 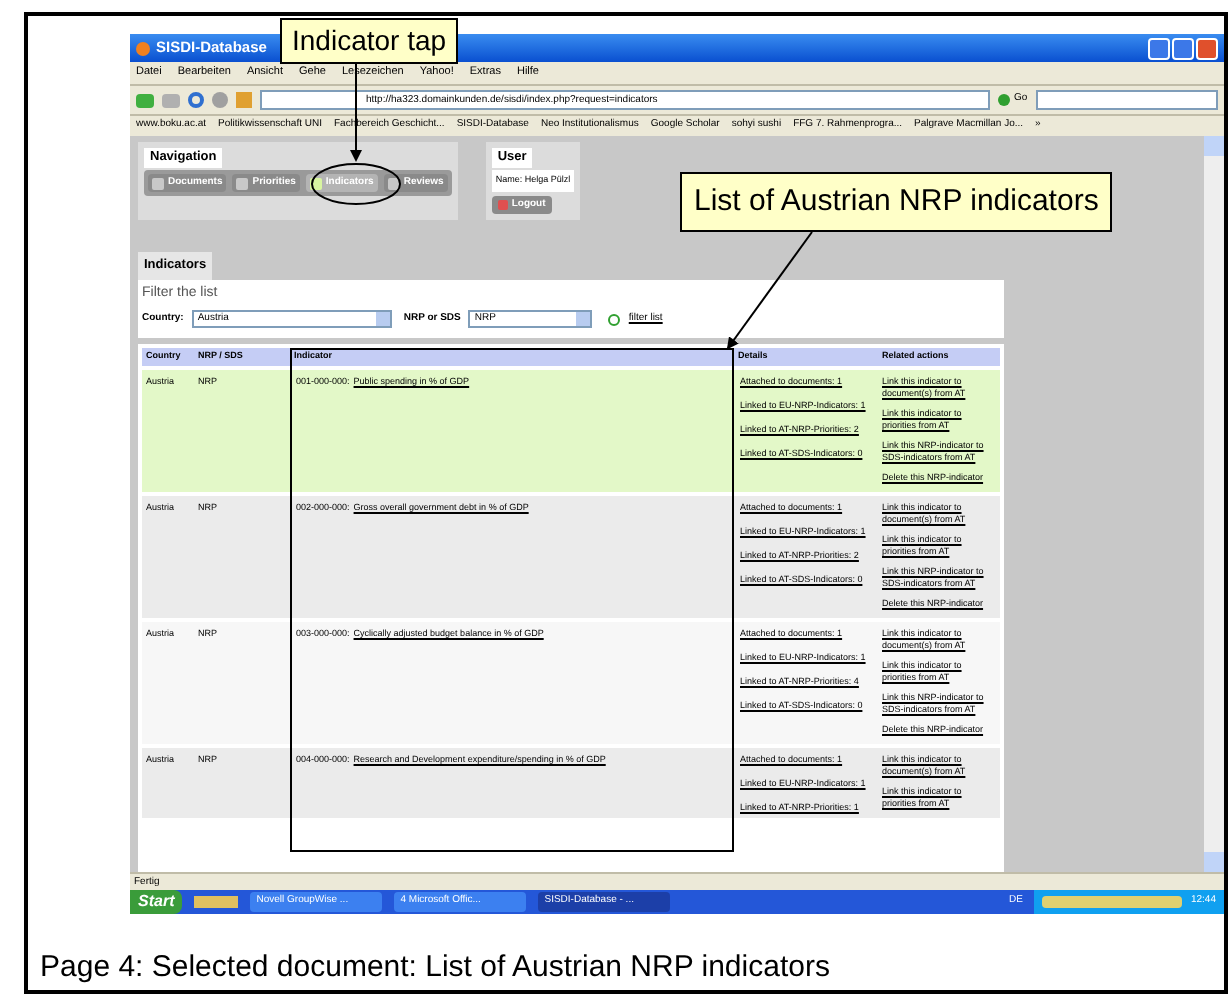 I want to click on start-button: Start, so click(x=156, y=901).